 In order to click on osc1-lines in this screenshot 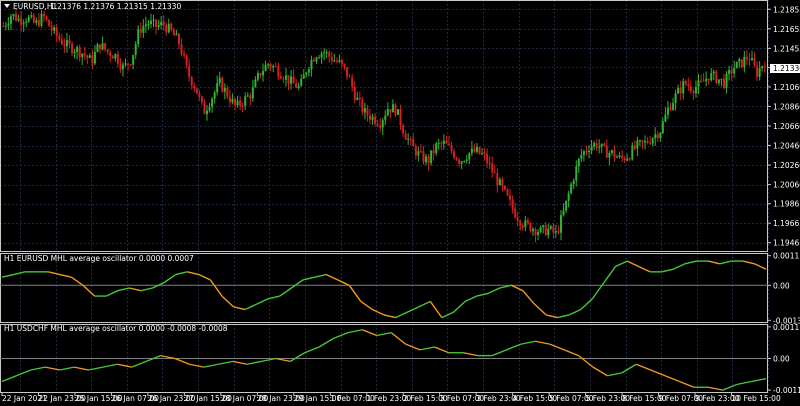, I will do `click(384, 289)`.